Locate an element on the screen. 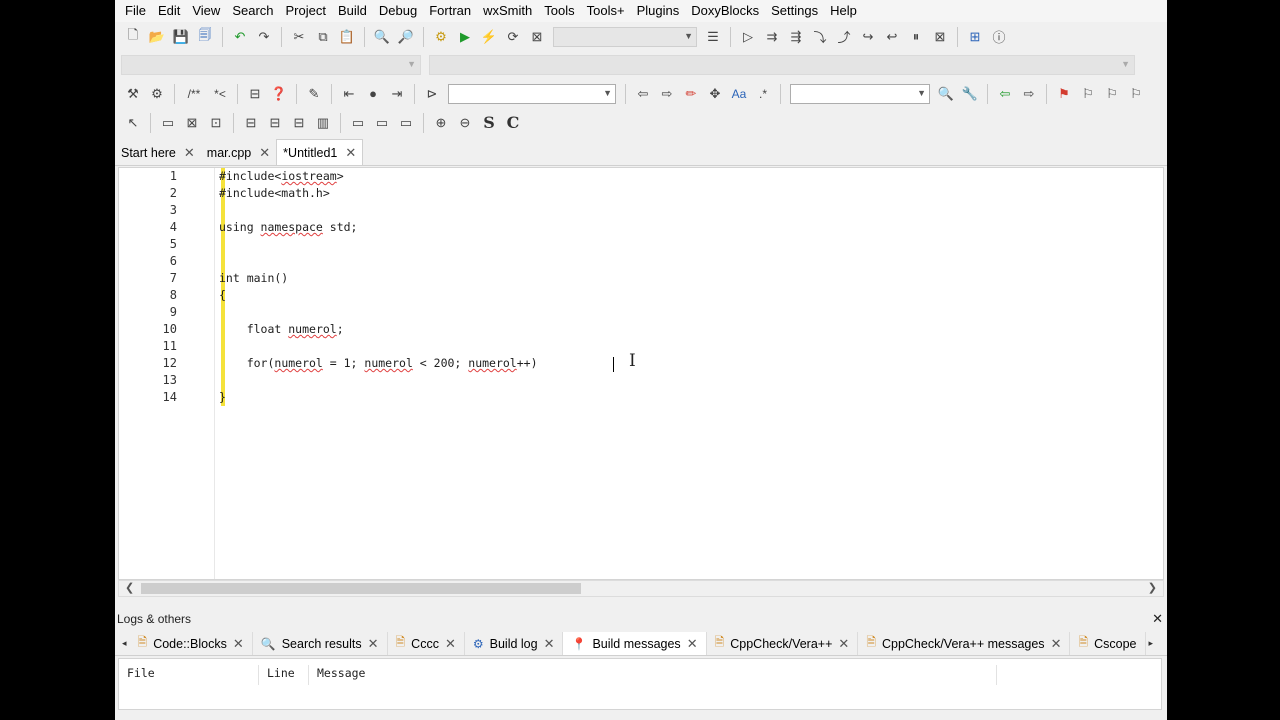  new-file-icon: 🗋 is located at coordinates (133, 37).